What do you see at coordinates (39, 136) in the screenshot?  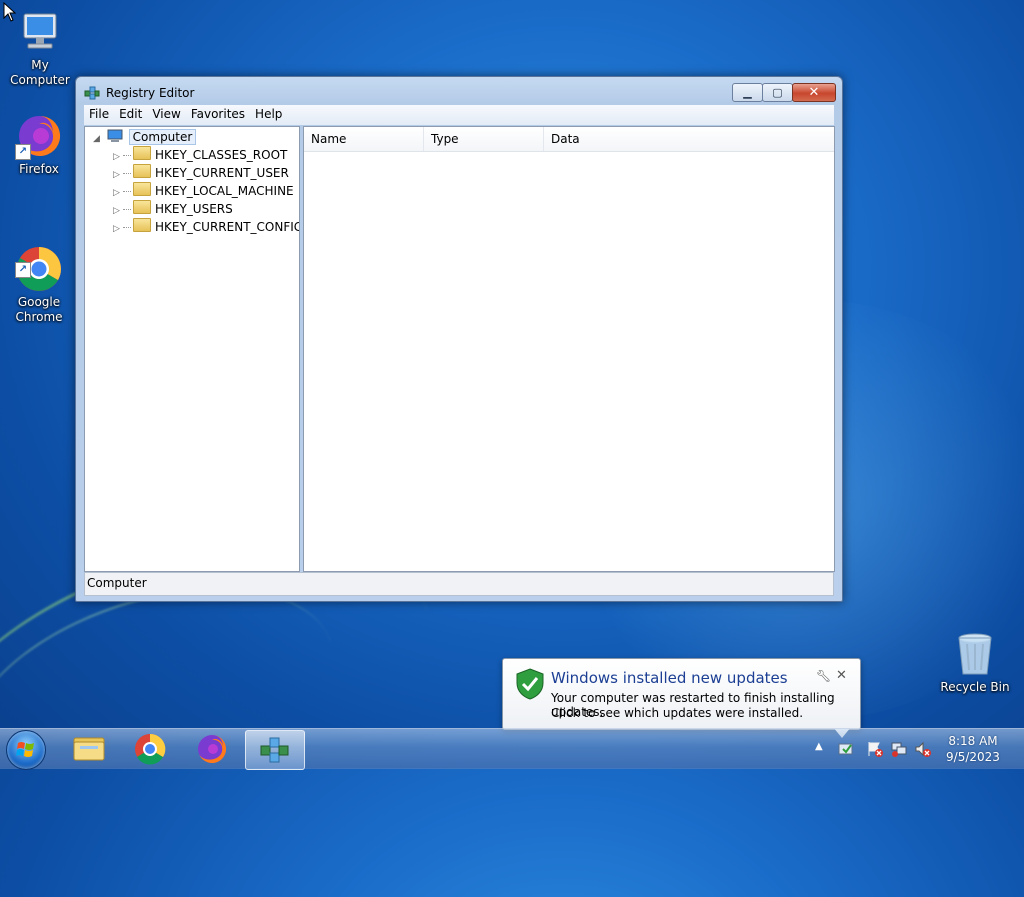 I see `firefox-icon: ↗` at bounding box center [39, 136].